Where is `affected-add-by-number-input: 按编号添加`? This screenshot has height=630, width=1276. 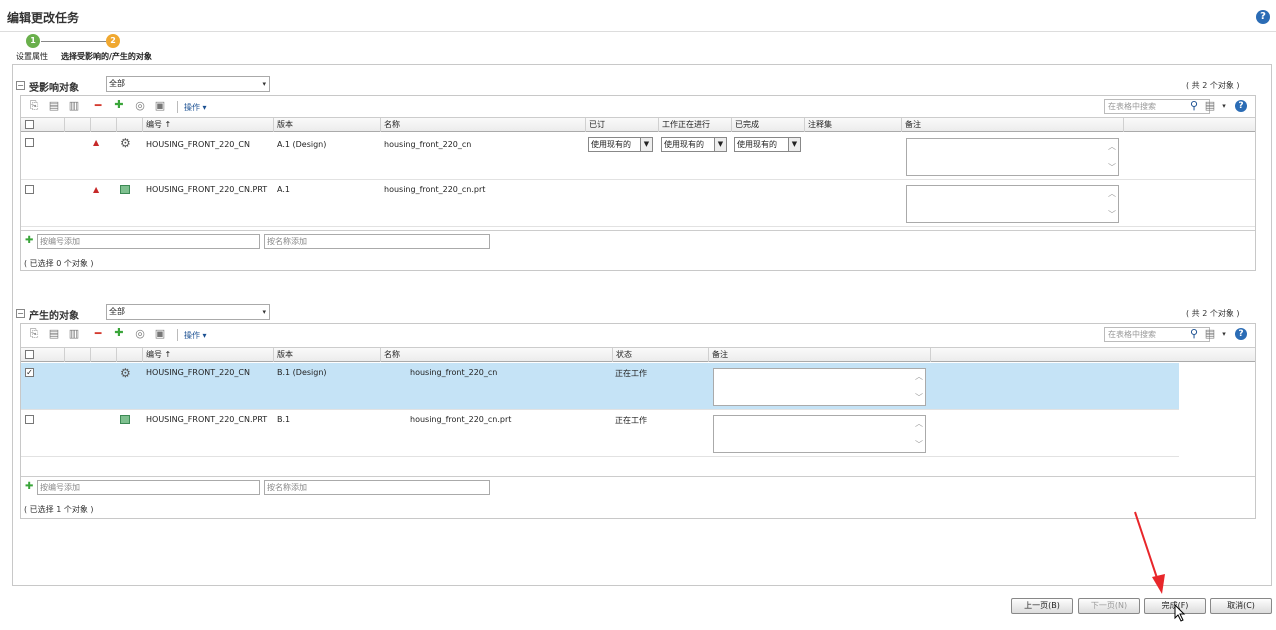
affected-add-by-number-input: 按编号添加 is located at coordinates (148, 241).